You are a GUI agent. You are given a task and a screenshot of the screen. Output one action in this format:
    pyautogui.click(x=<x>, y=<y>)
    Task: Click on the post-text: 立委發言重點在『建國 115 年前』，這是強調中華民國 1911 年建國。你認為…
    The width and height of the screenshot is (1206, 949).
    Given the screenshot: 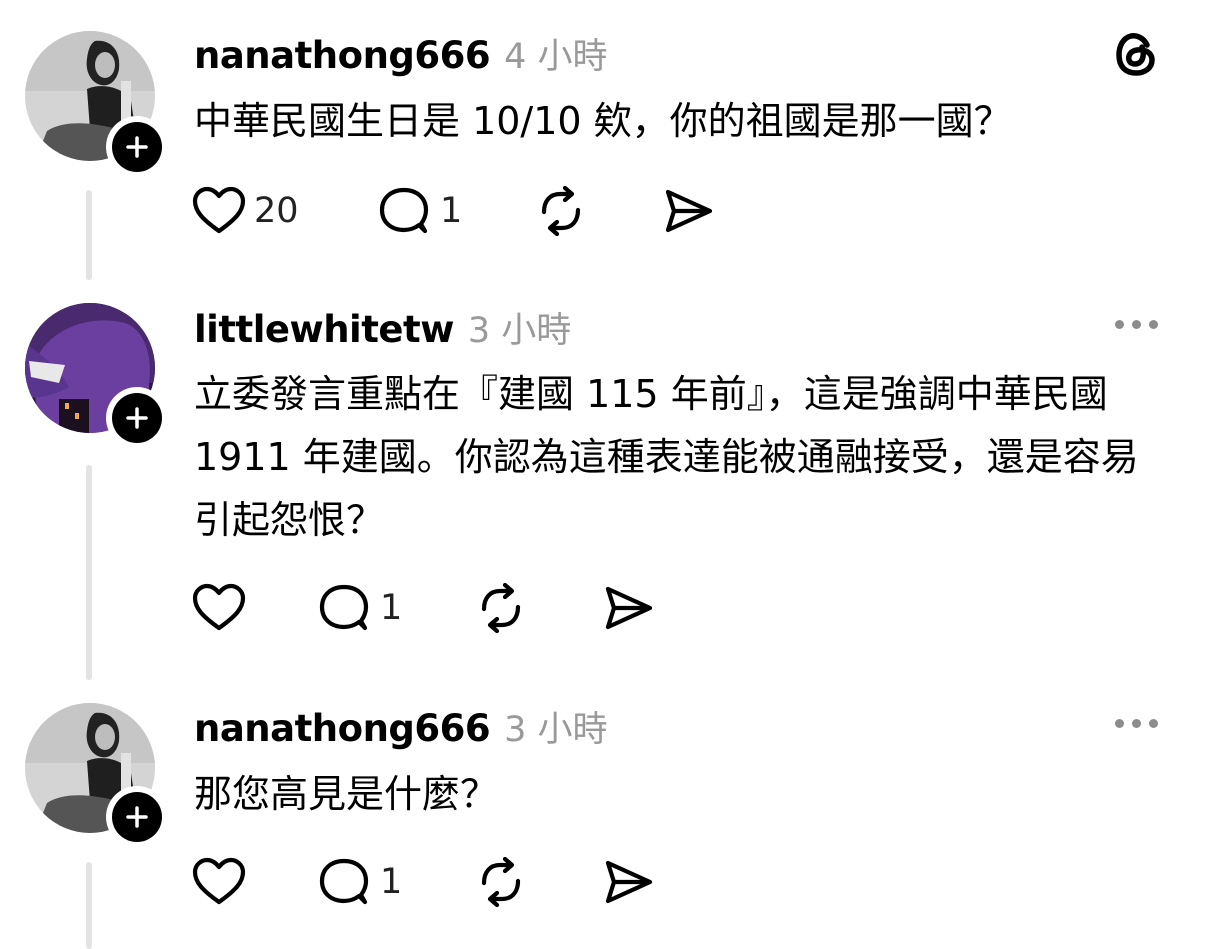 What is the action you would take?
    pyautogui.click(x=666, y=457)
    